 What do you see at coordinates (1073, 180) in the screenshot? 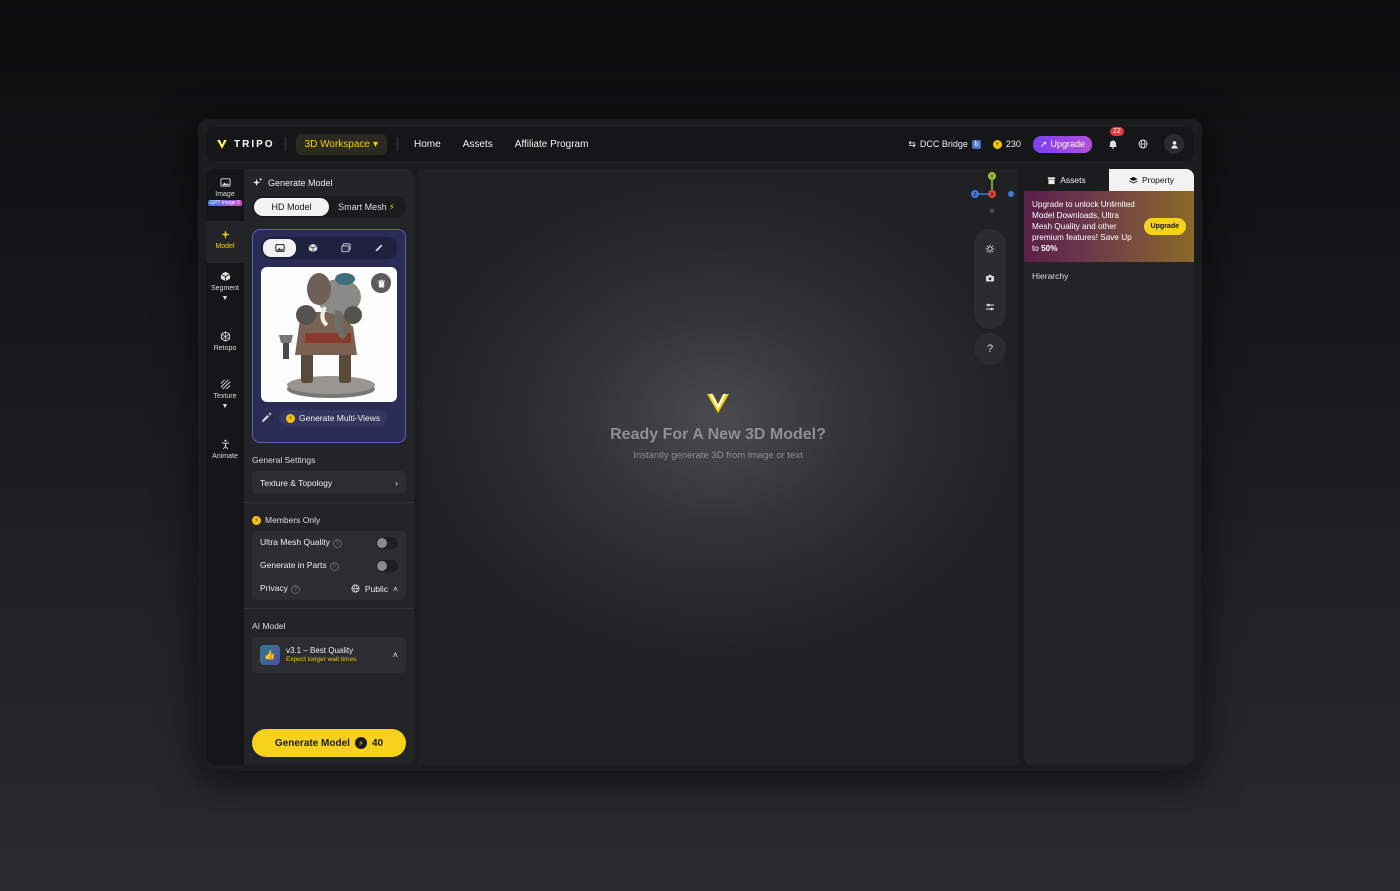
I see `tab-assets-label: Assets` at bounding box center [1073, 180].